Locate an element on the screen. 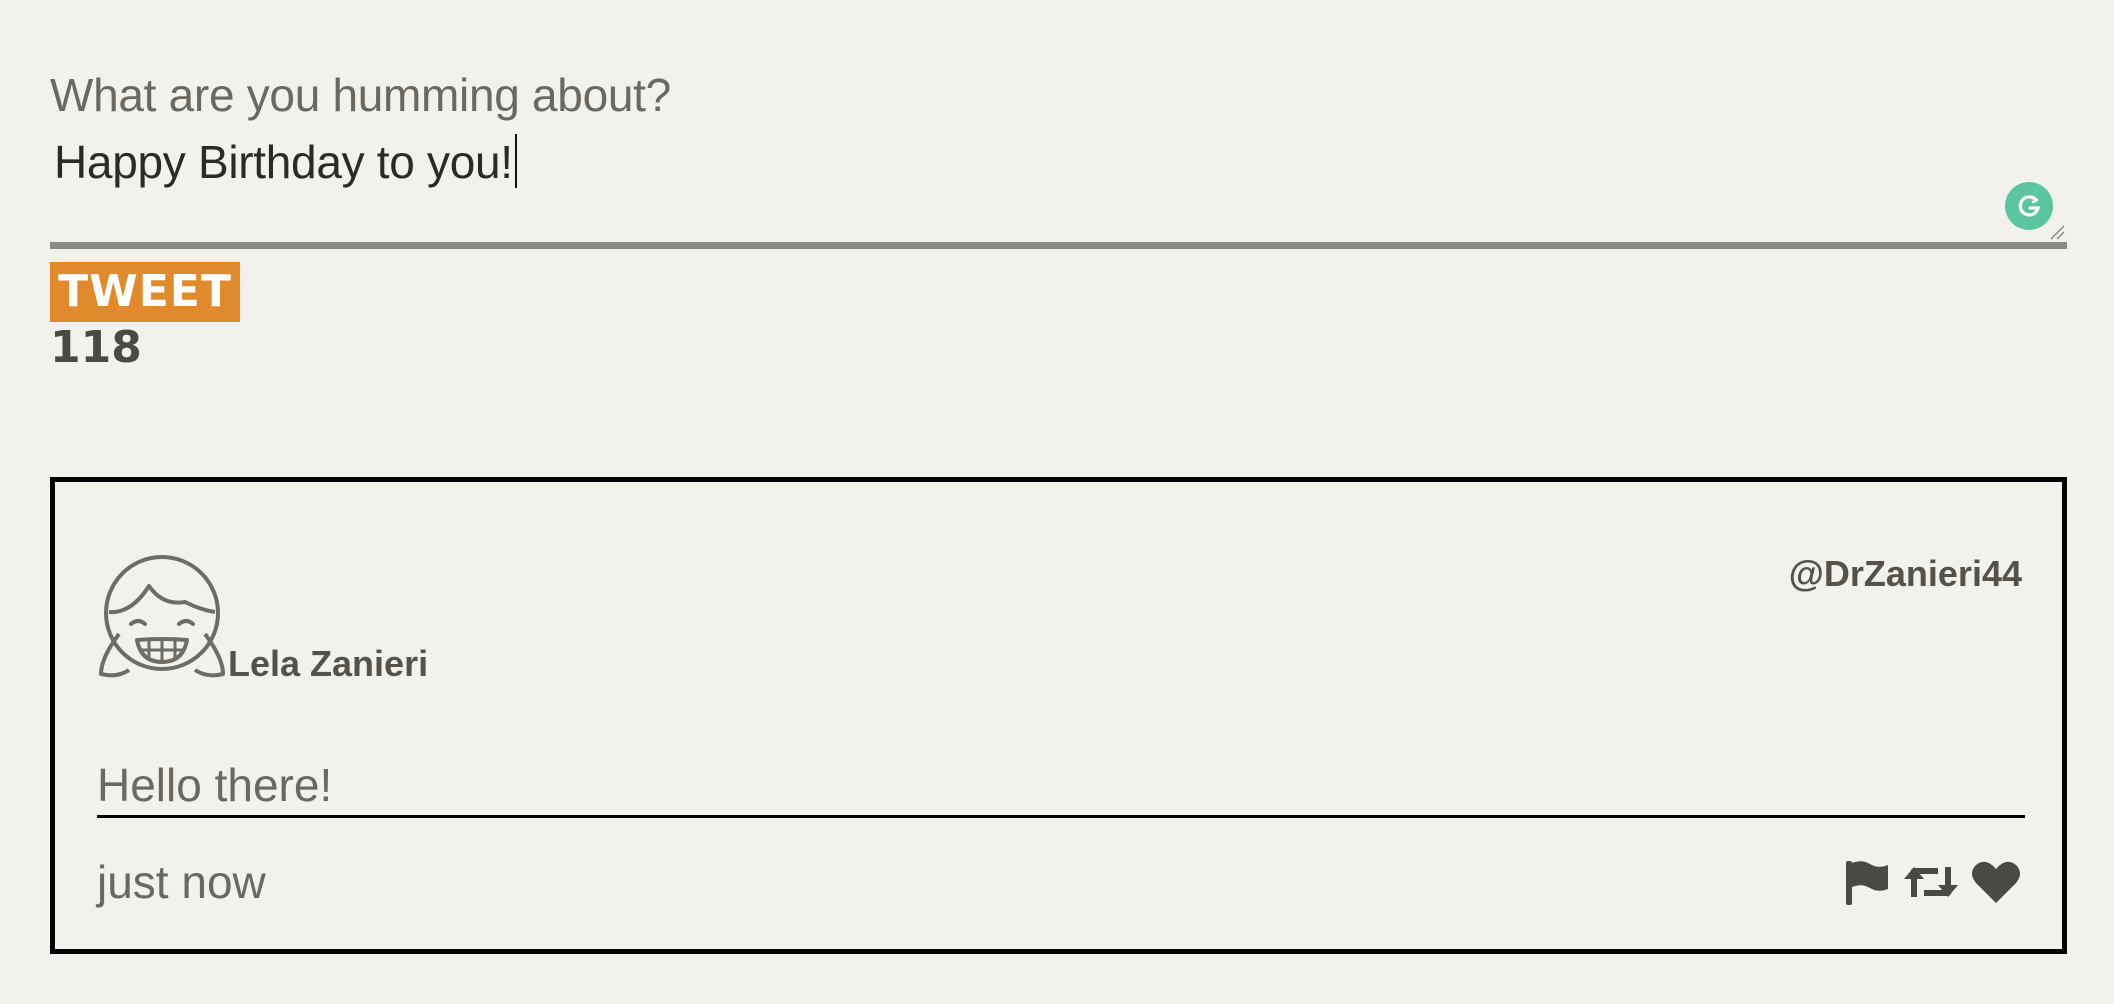  retweet-icon is located at coordinates (1931, 882).